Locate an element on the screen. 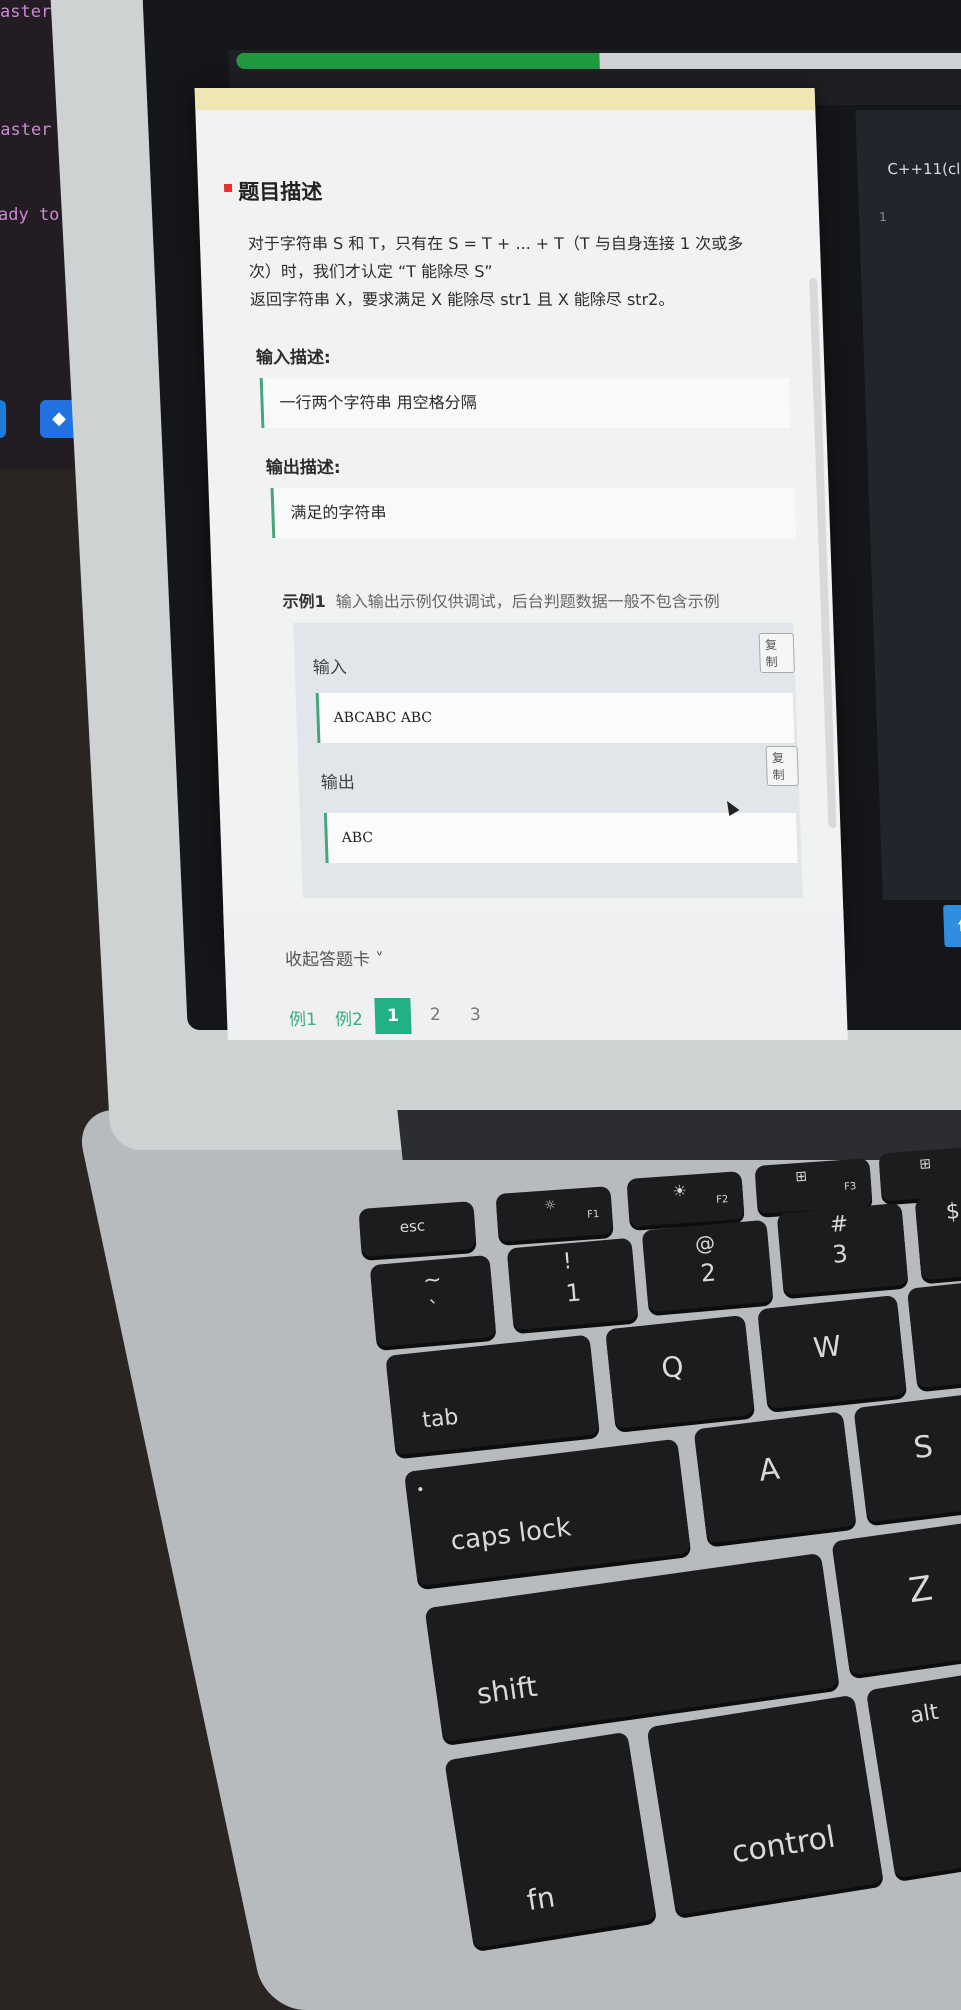 Image resolution: width=961 pixels, height=2010 pixels. key-esc: esc is located at coordinates (417, 1229).